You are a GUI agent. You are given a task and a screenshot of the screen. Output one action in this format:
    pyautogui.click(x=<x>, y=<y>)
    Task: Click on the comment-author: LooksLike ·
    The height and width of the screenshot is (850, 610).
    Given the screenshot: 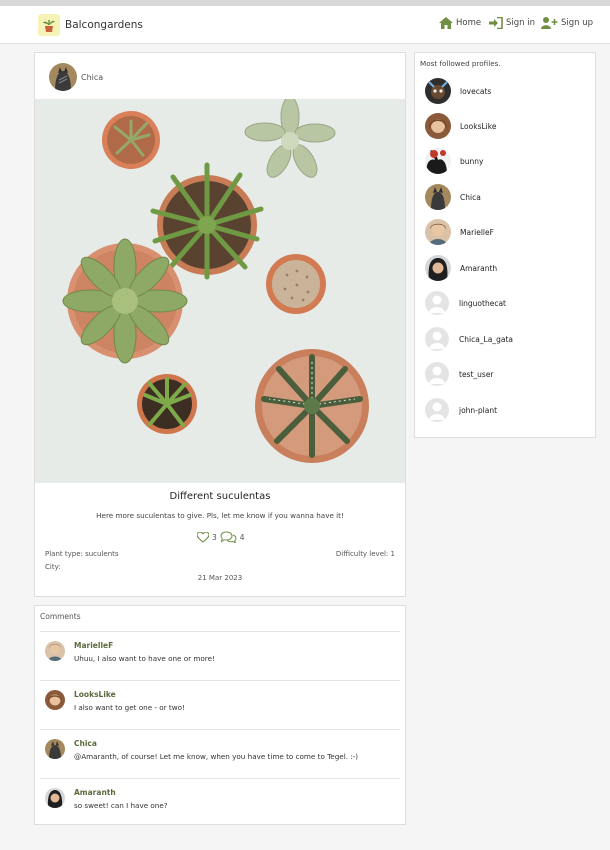 What is the action you would take?
    pyautogui.click(x=99, y=694)
    